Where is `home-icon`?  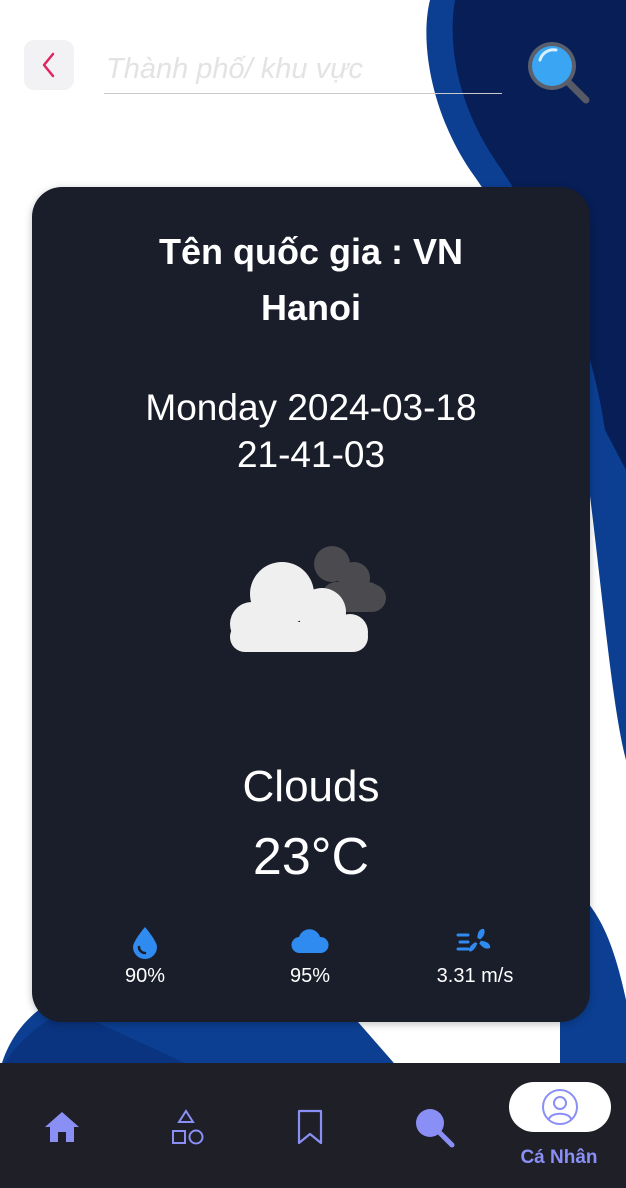
home-icon is located at coordinates (62, 1127).